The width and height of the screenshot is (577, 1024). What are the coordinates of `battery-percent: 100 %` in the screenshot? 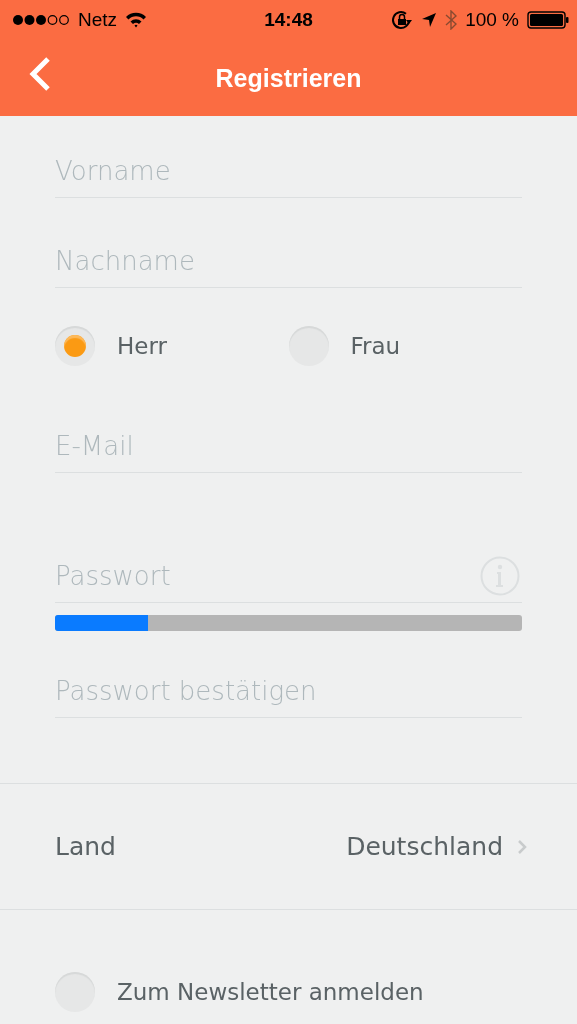 It's located at (492, 20).